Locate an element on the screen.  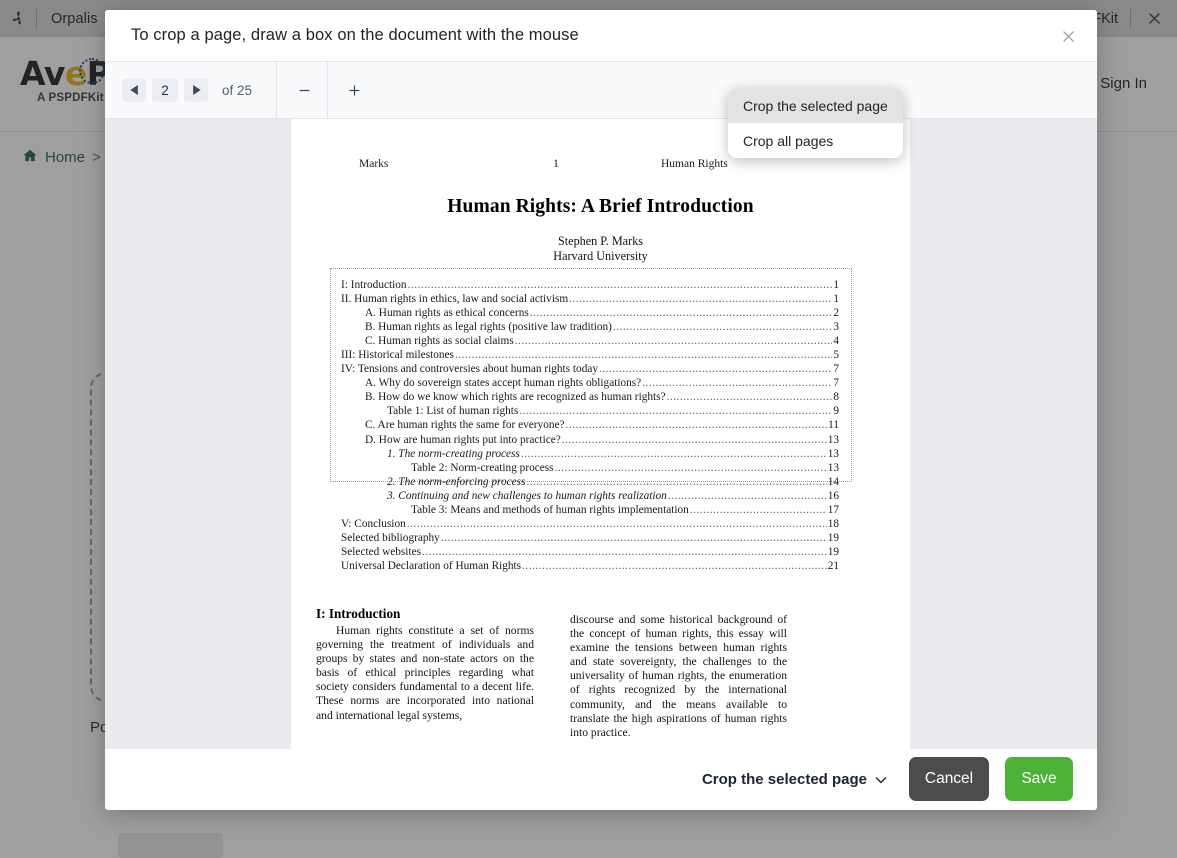
toc-entry-page: 16 is located at coordinates (833, 495).